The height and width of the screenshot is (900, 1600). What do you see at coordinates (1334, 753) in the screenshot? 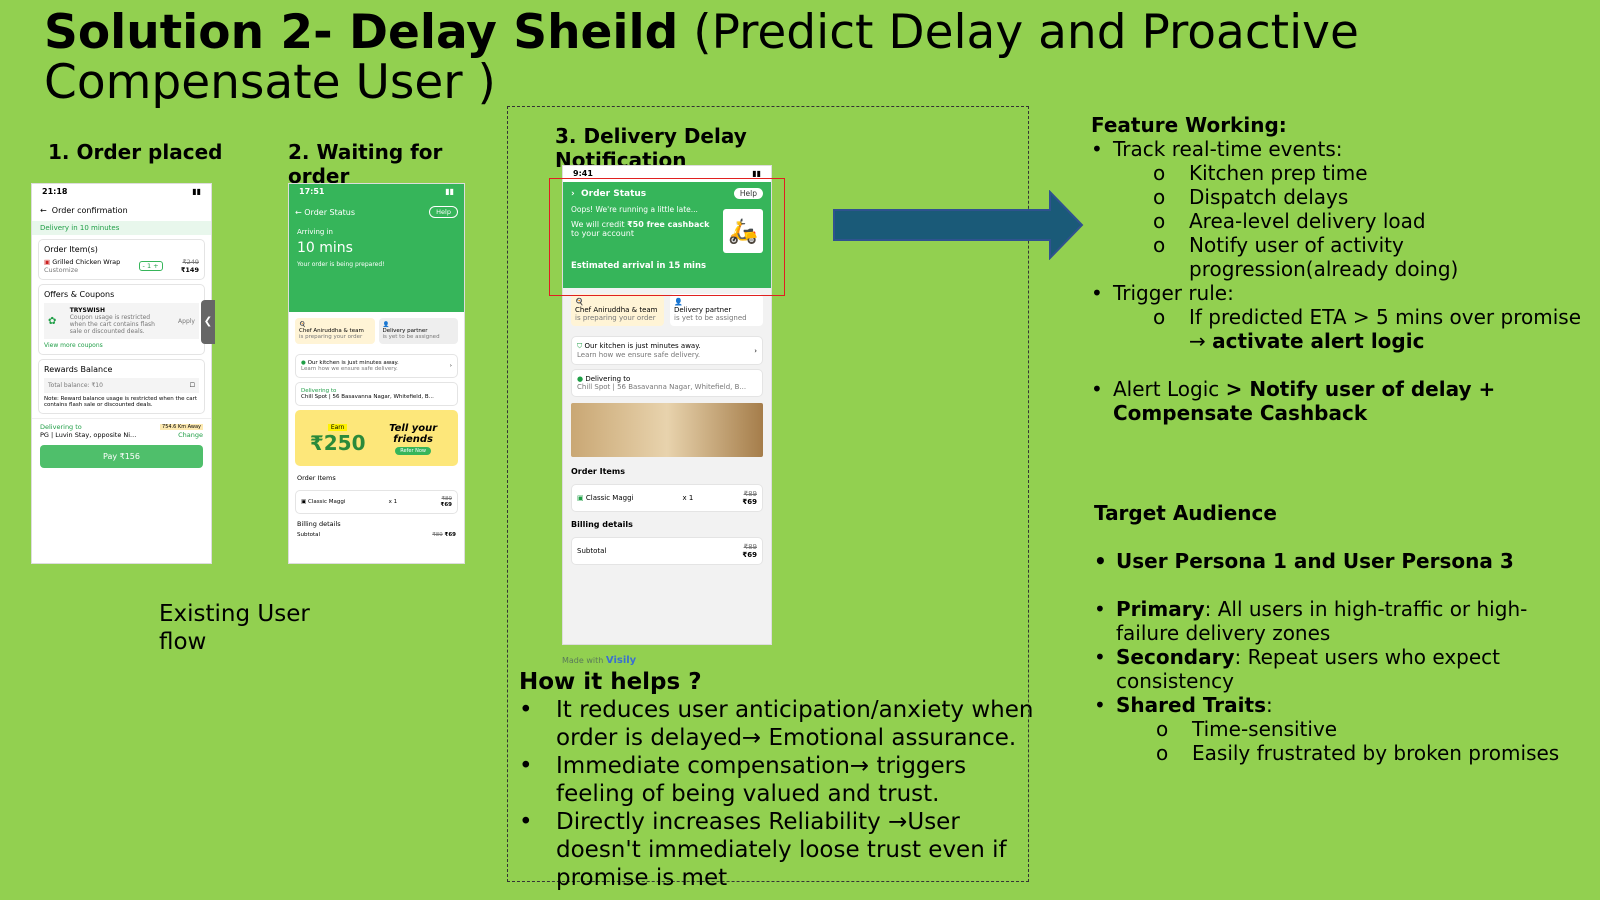
I see `trait-item: Easily frustrated by broken promises` at bounding box center [1334, 753].